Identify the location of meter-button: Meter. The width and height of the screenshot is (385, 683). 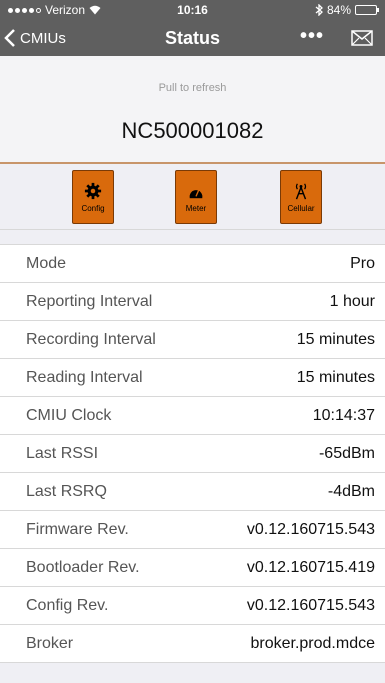
(196, 197).